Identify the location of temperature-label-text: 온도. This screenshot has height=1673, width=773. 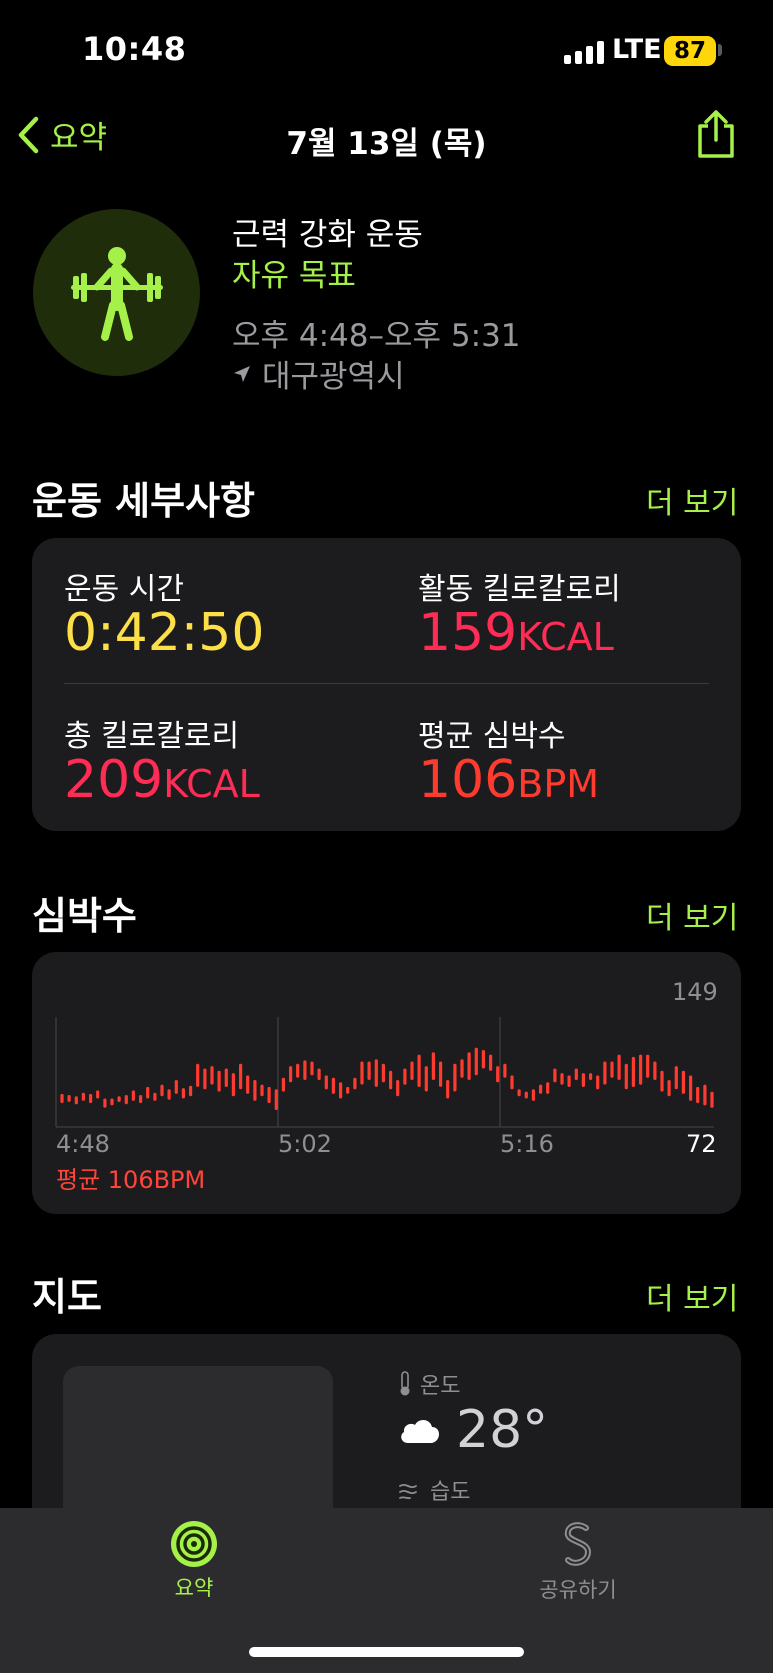
(440, 1386).